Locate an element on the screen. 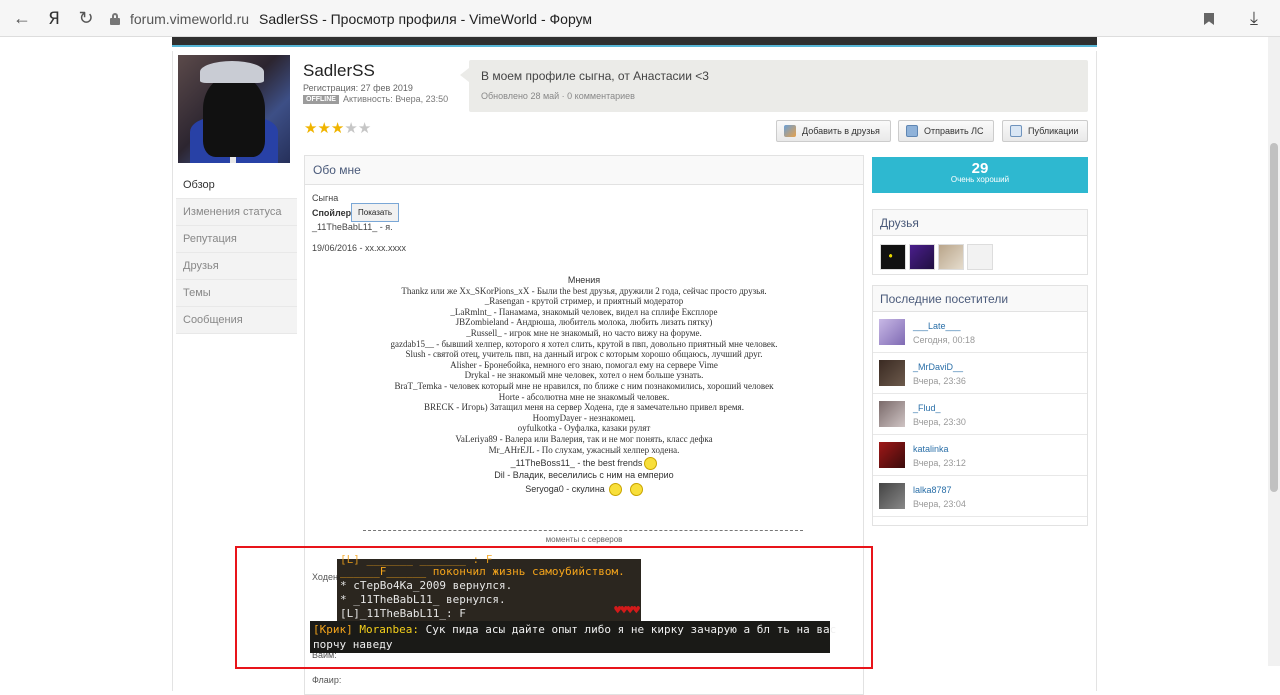  reputation-box: 29 Очень хороший is located at coordinates (980, 175).